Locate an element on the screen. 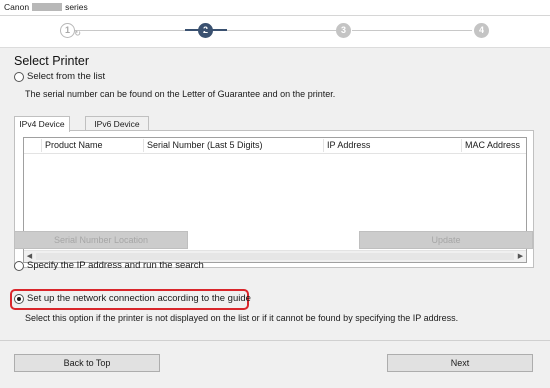 Image resolution: width=550 pixels, height=388 pixels. serial-number-location-button: Serial Number Location is located at coordinates (101, 240).